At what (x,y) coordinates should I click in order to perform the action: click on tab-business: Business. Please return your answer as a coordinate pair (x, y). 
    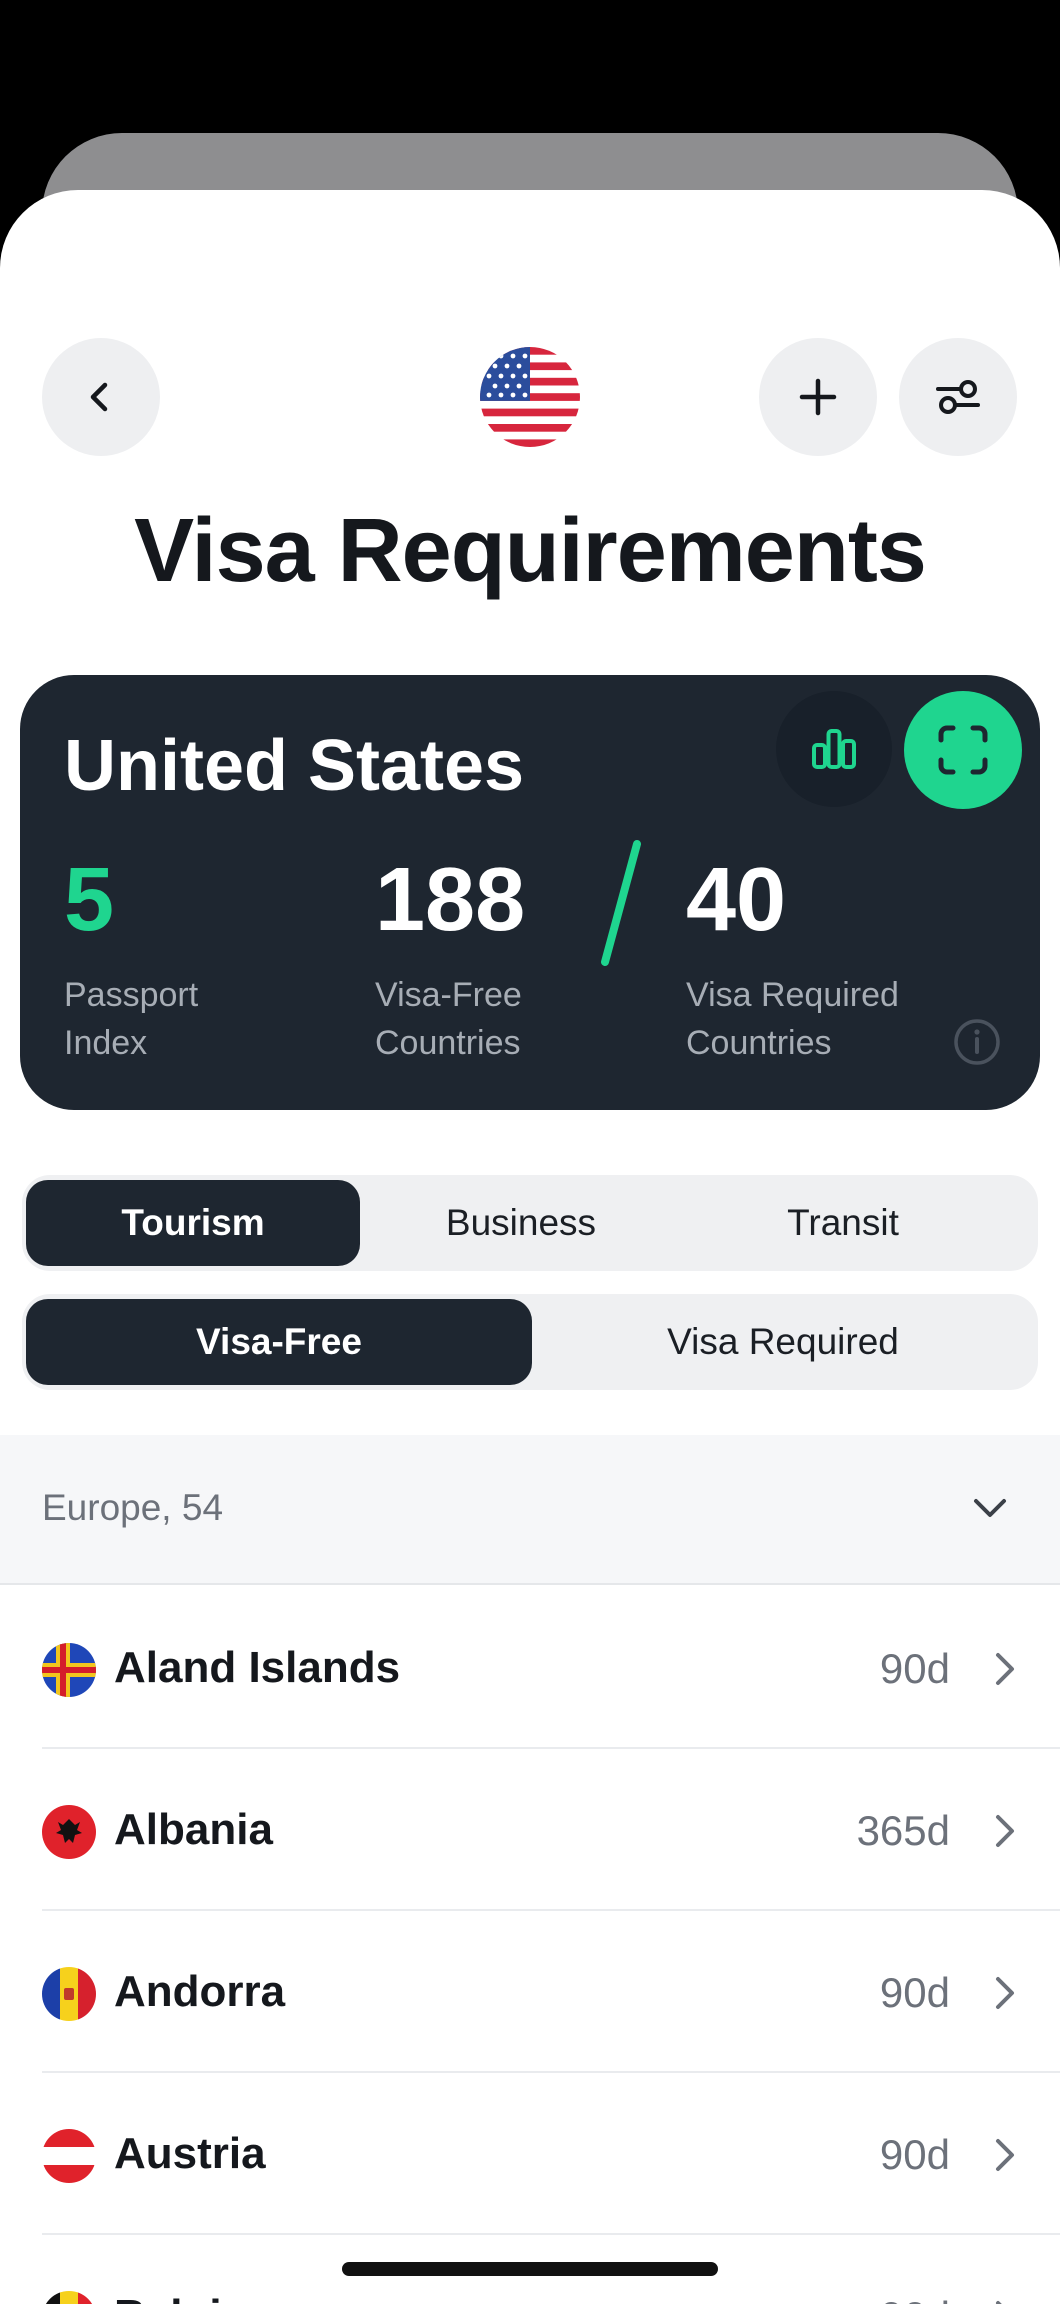
    Looking at the image, I should click on (521, 1223).